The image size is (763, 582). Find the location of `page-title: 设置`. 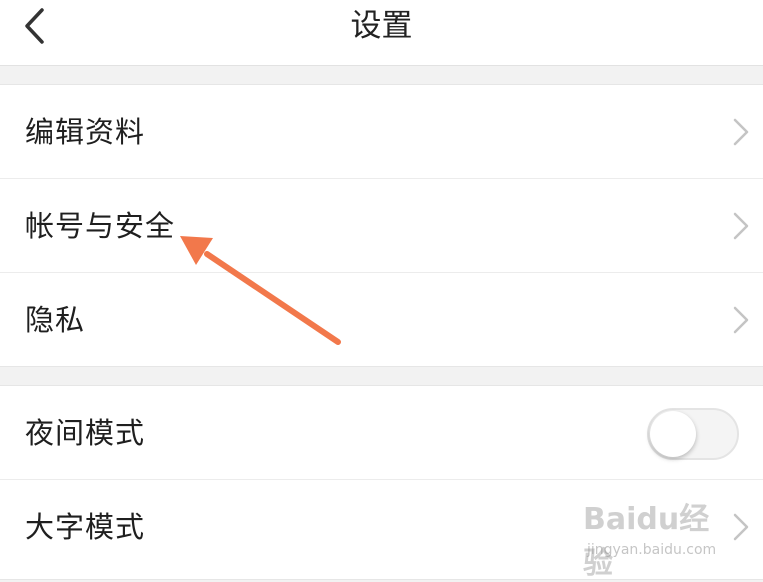

page-title: 设置 is located at coordinates (381, 26).